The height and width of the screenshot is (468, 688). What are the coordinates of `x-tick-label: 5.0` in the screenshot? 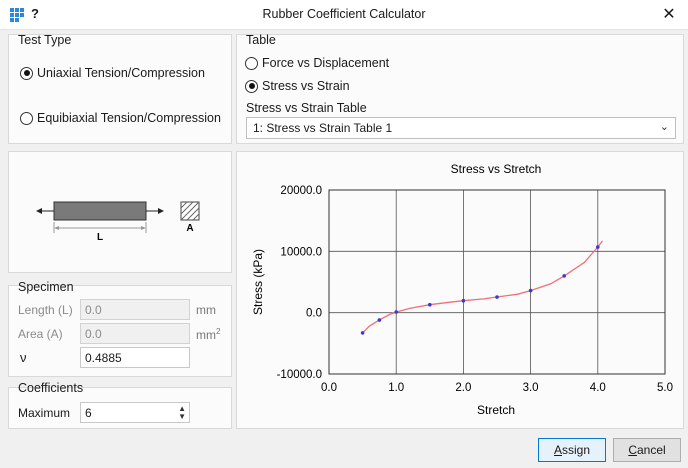 It's located at (665, 388).